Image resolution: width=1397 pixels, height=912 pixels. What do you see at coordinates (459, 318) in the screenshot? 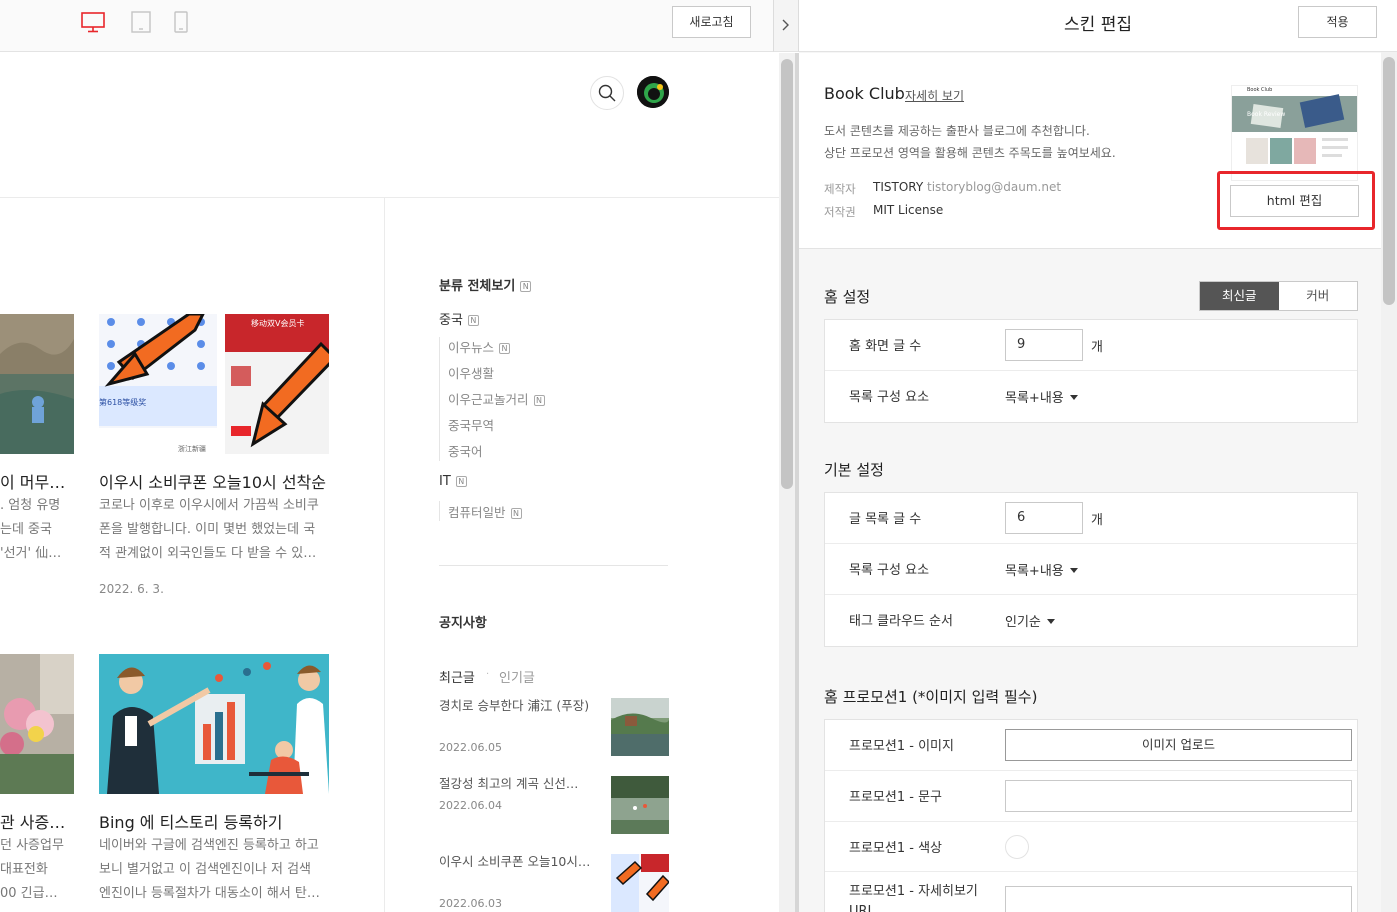
I see `category-item: 중국 N` at bounding box center [459, 318].